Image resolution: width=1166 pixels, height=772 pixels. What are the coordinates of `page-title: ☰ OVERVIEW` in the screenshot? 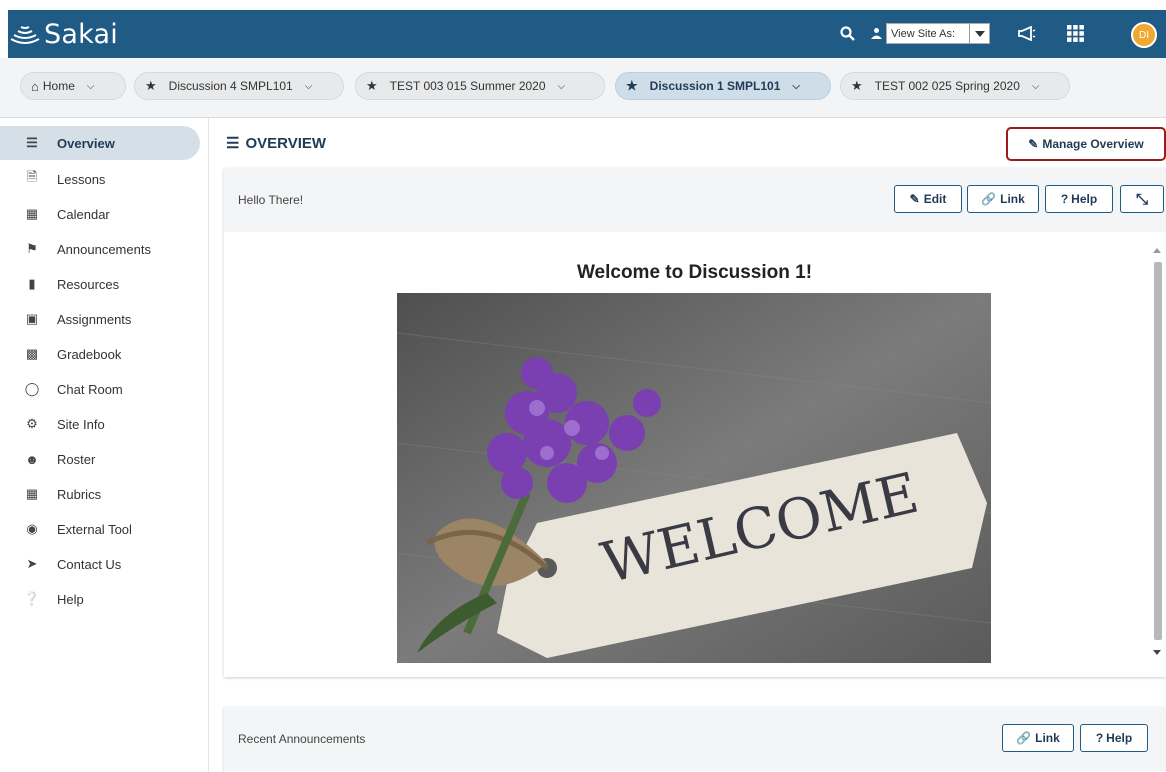 It's located at (276, 143).